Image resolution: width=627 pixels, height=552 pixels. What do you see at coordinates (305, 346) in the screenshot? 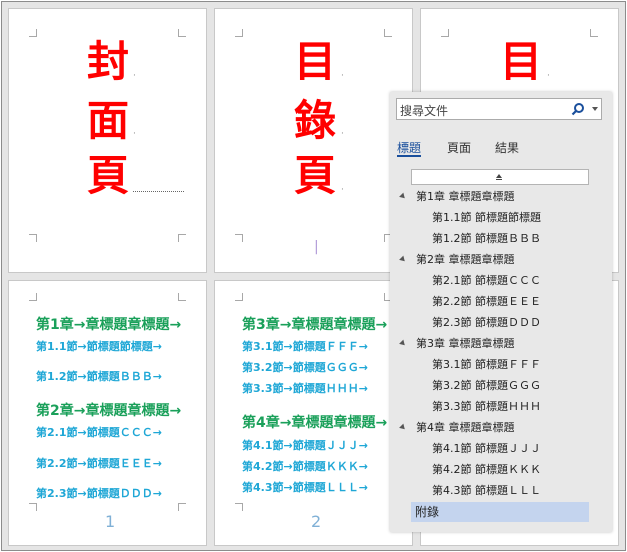
I see `section-heading: 第3.1節→節標題ＦＦＦ→` at bounding box center [305, 346].